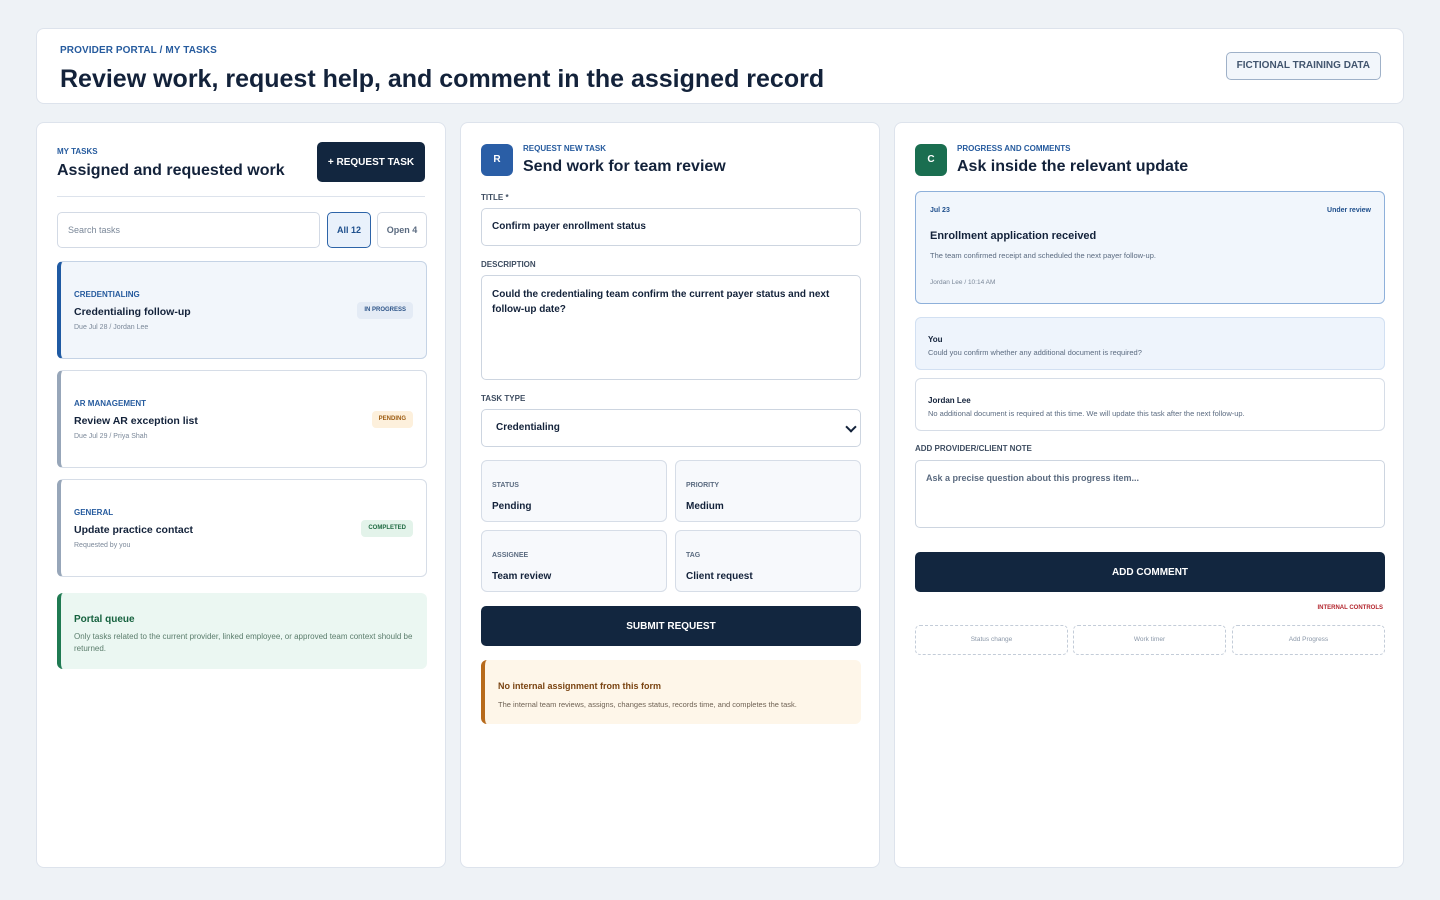 The image size is (1440, 900). Describe the element at coordinates (991, 640) in the screenshot. I see `status-change-button: Status change` at that location.